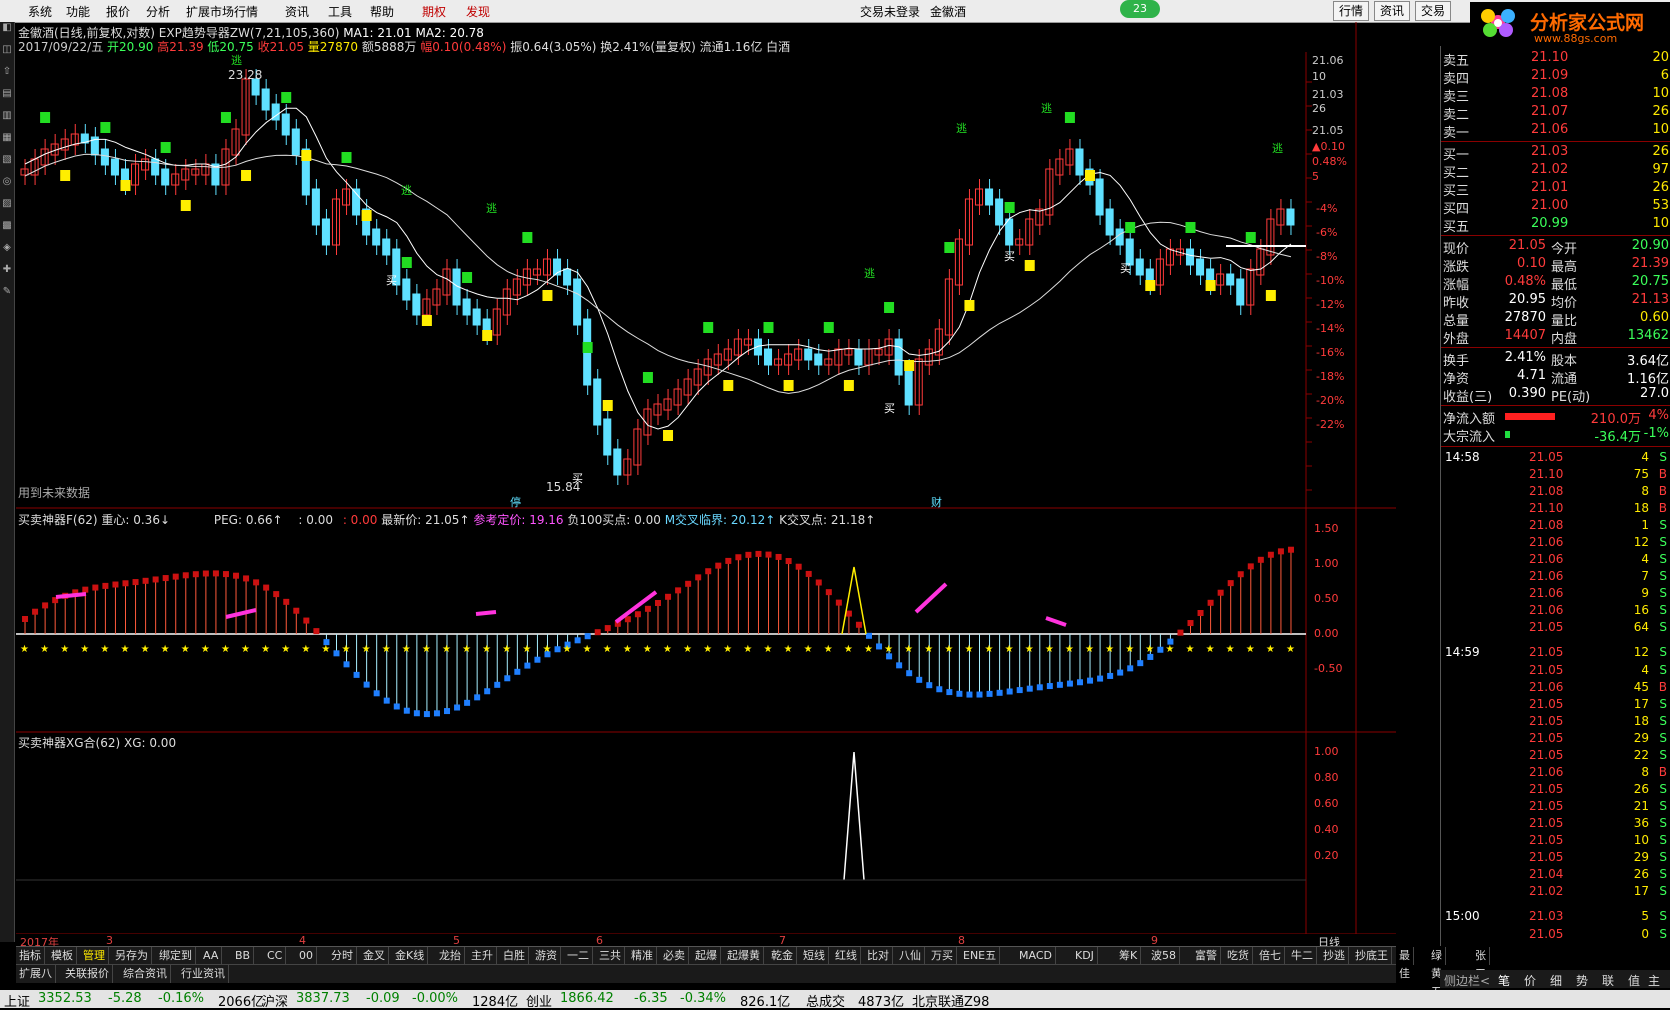 The image size is (1670, 1010). Describe the element at coordinates (118, 11) in the screenshot. I see `menu-quote: 报价` at that location.